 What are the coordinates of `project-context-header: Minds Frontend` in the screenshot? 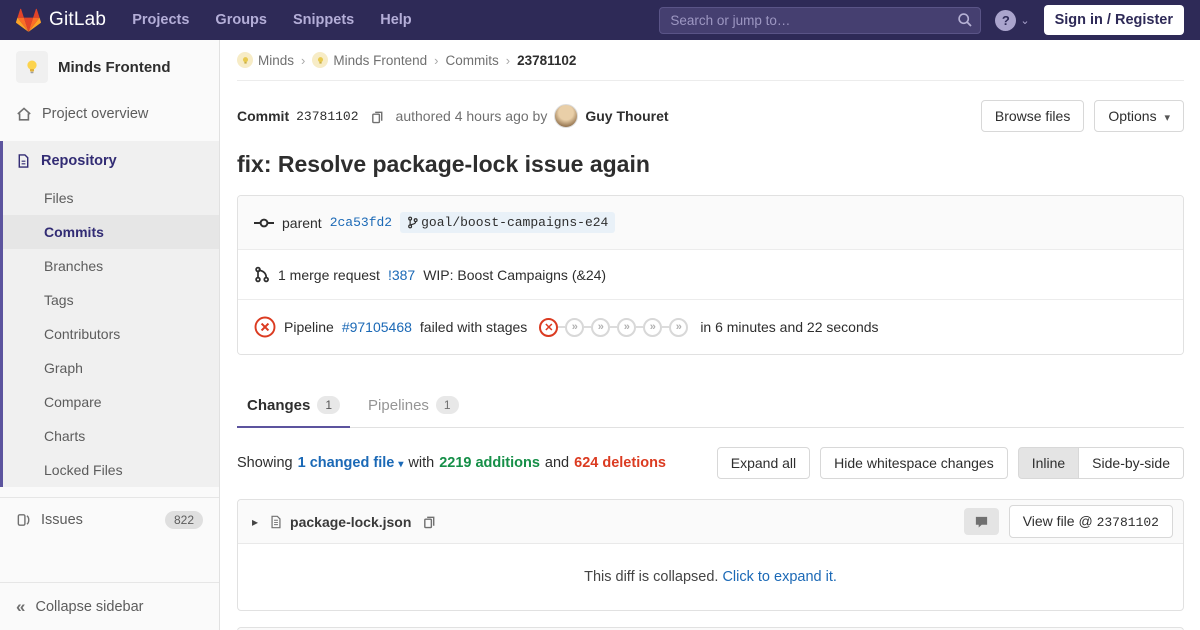 It's located at (109, 67).